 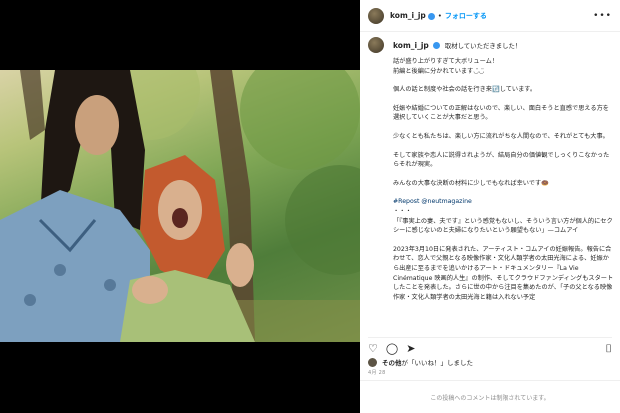 I want to click on liker-avatar, so click(x=372, y=362).